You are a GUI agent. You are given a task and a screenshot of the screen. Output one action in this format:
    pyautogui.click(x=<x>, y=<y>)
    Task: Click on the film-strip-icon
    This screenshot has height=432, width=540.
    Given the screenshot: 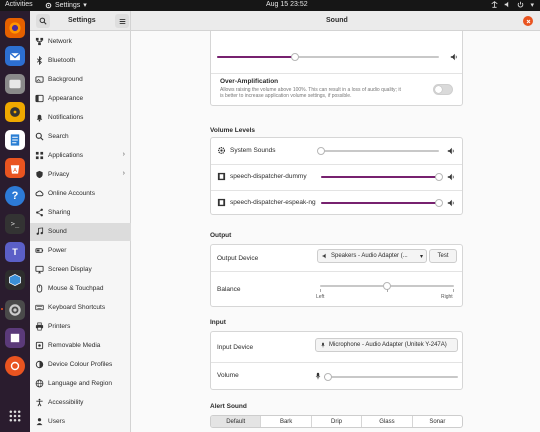 What is the action you would take?
    pyautogui.click(x=221, y=202)
    